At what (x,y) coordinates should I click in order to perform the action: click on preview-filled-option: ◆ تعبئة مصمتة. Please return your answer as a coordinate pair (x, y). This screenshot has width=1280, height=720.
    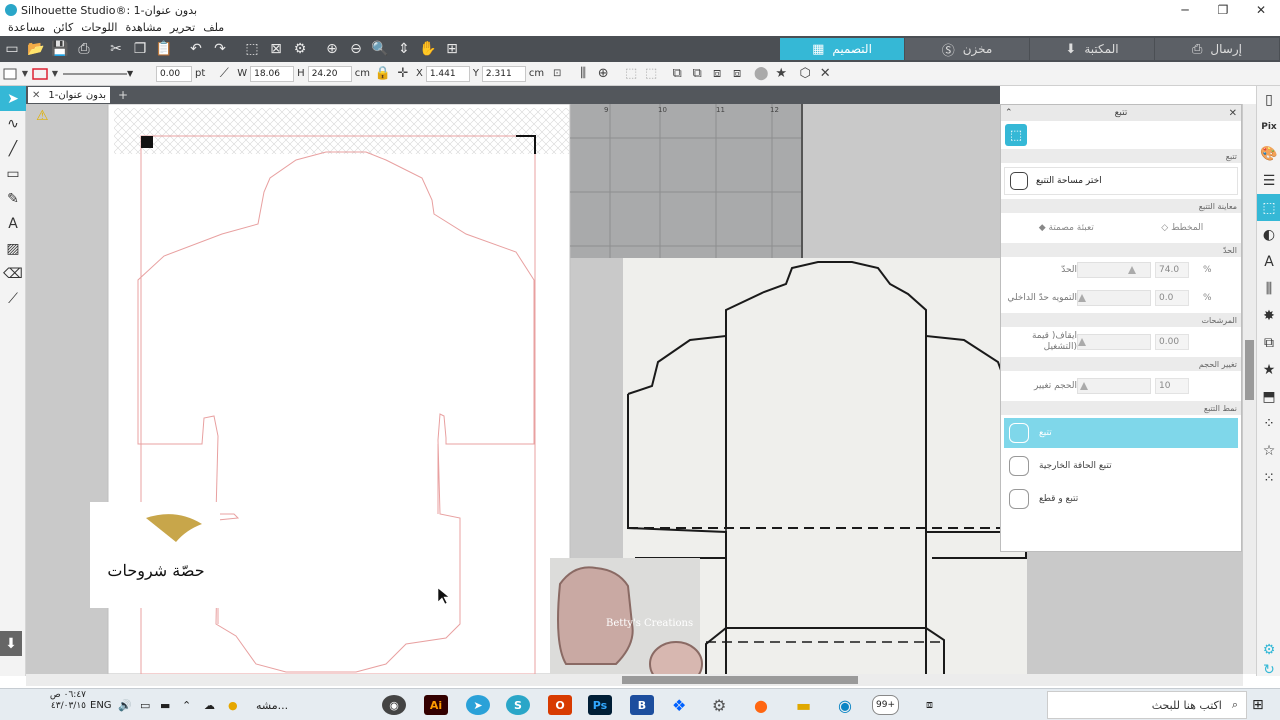
    Looking at the image, I should click on (1066, 228).